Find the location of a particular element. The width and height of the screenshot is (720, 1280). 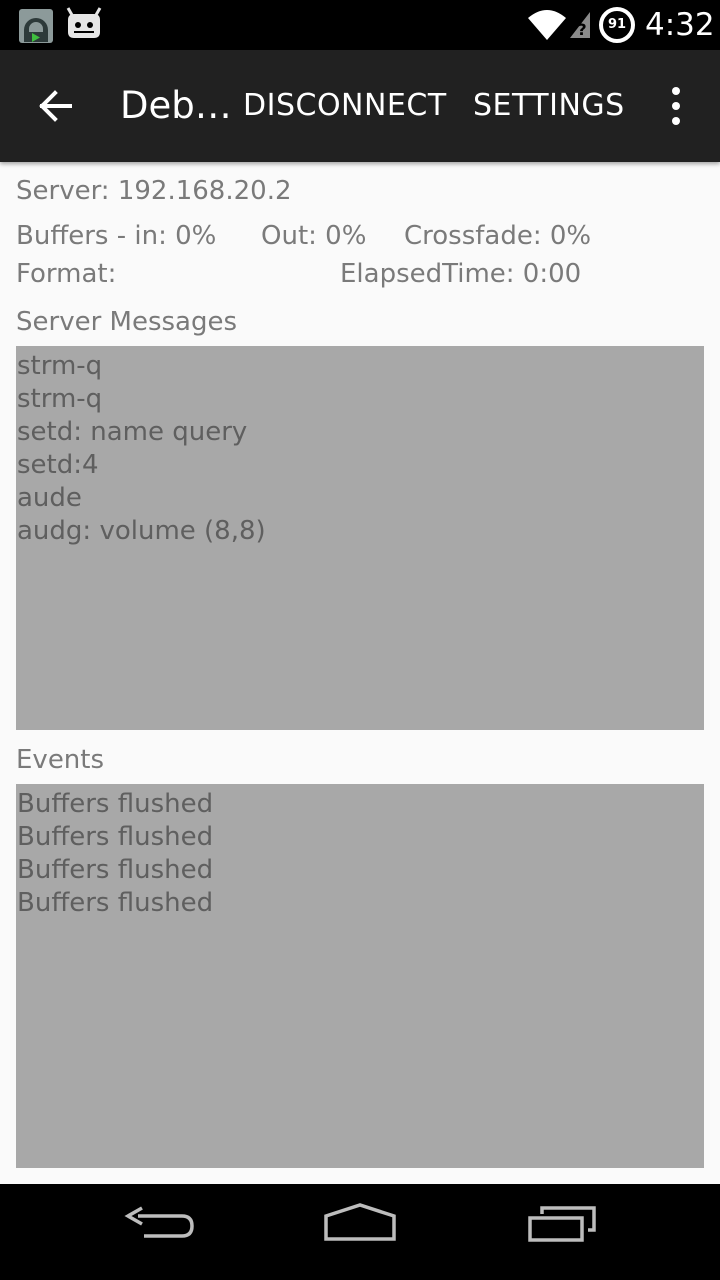

action-bar: Deb… DISCONNECT SETTINGS is located at coordinates (360, 106).